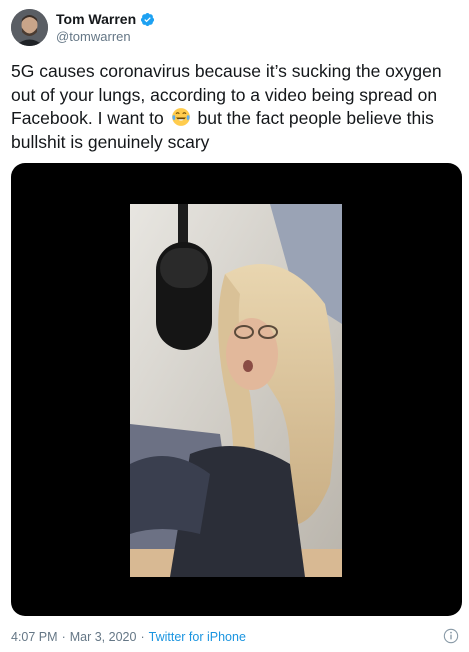 This screenshot has width=469, height=652. Describe the element at coordinates (451, 636) in the screenshot. I see `tweet-info-icon` at that location.